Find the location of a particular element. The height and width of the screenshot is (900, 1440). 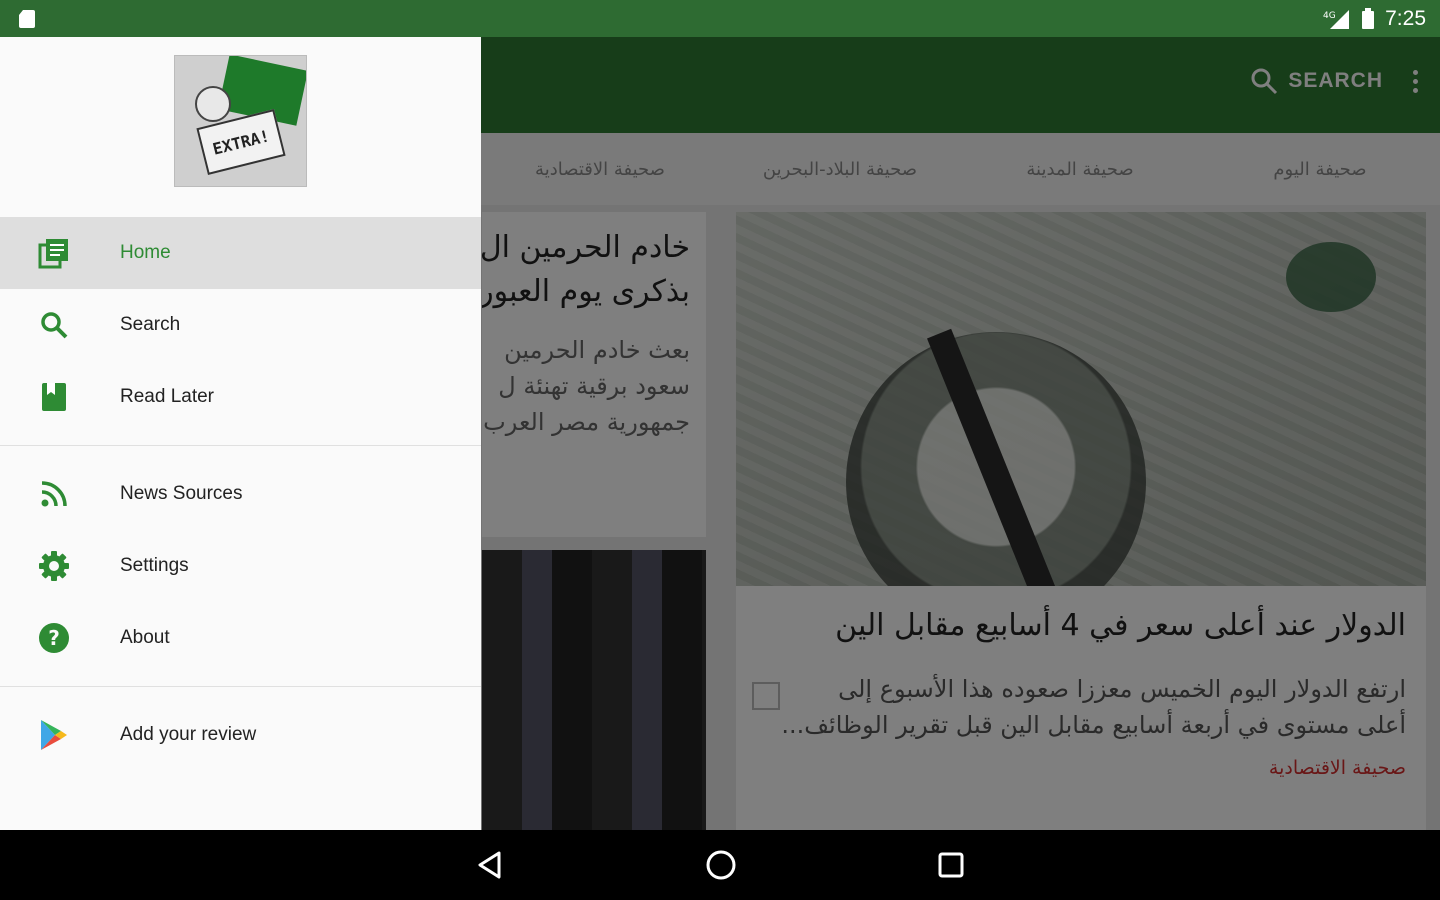

signal-icon: 4G is located at coordinates (1336, 19).